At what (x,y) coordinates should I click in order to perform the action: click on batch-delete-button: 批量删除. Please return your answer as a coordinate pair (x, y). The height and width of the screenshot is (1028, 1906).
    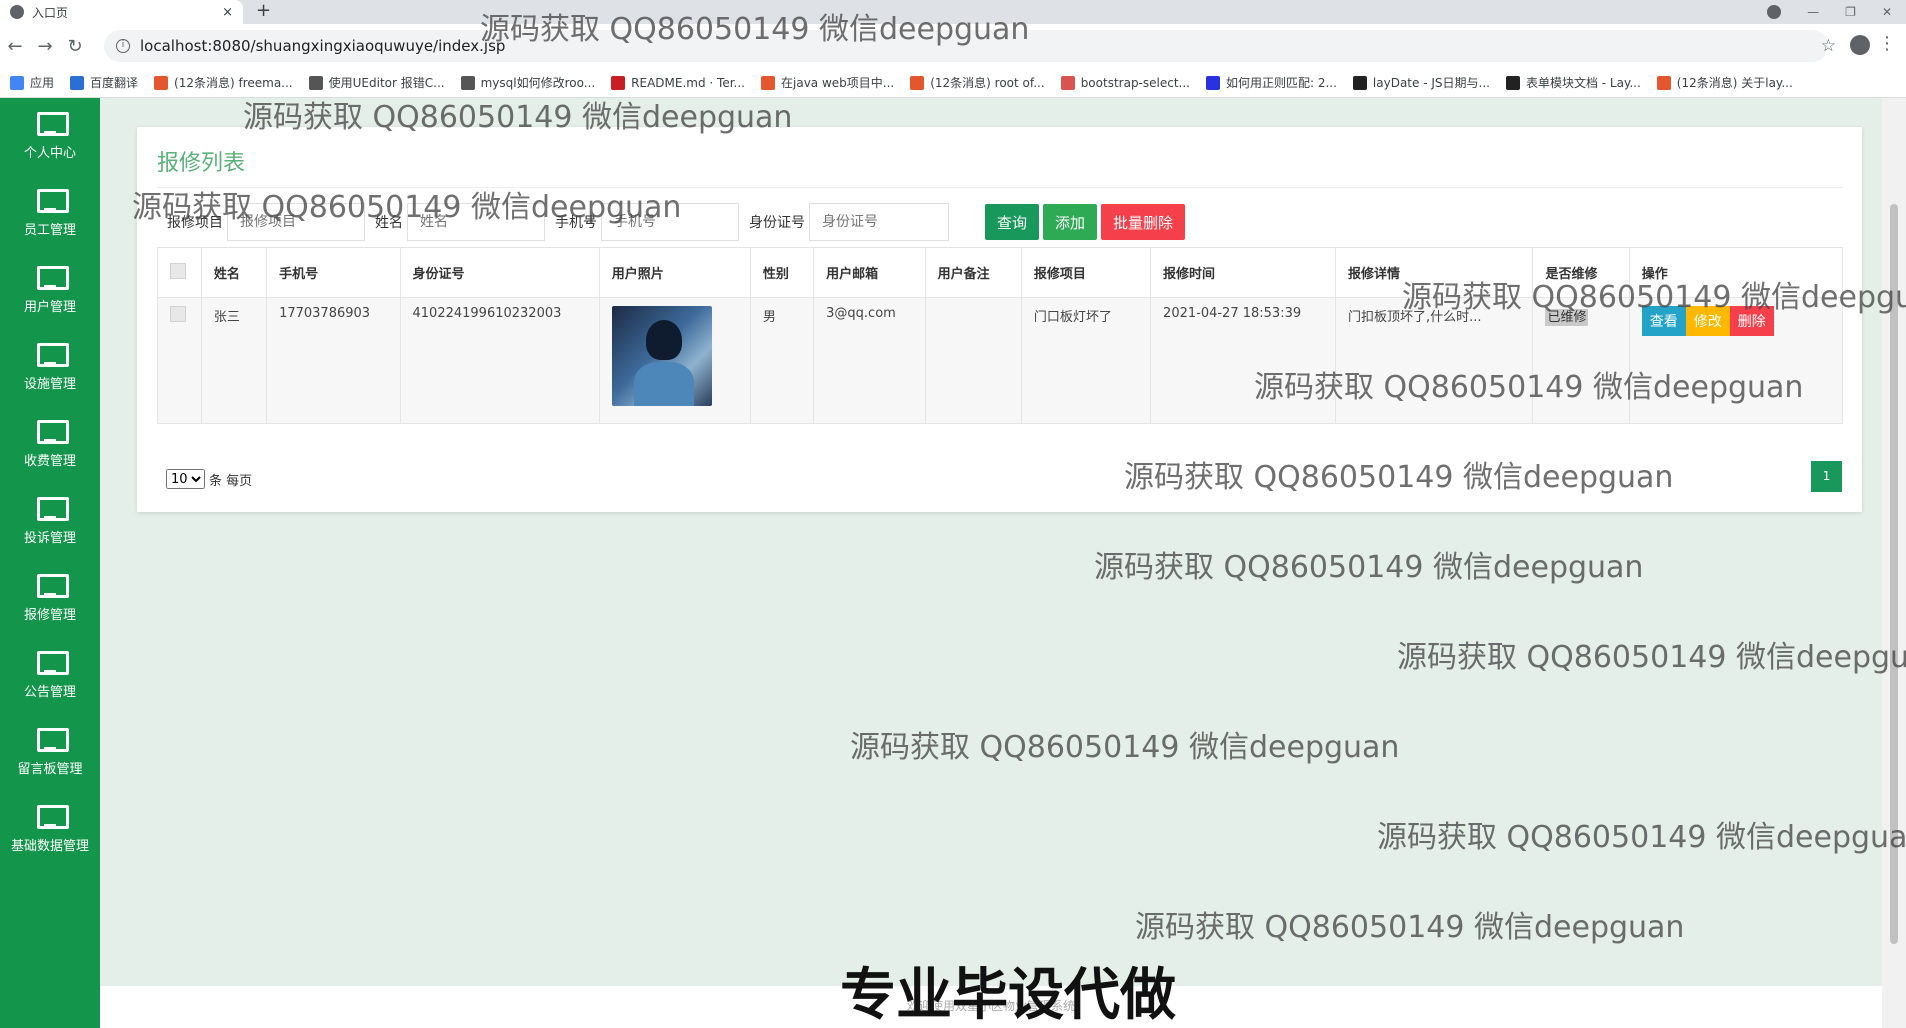
    Looking at the image, I should click on (1143, 222).